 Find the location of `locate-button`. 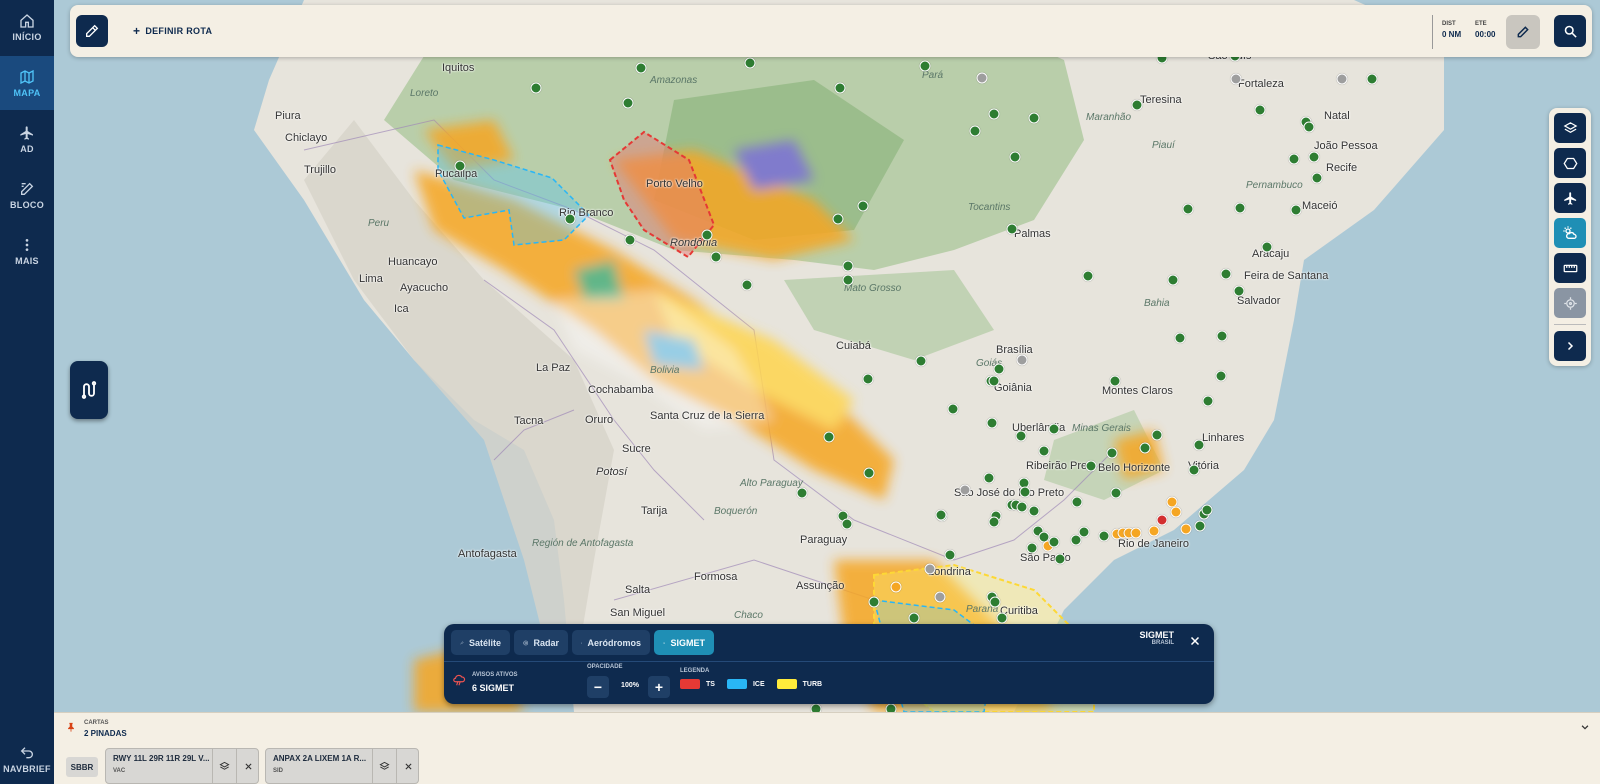

locate-button is located at coordinates (1570, 303).